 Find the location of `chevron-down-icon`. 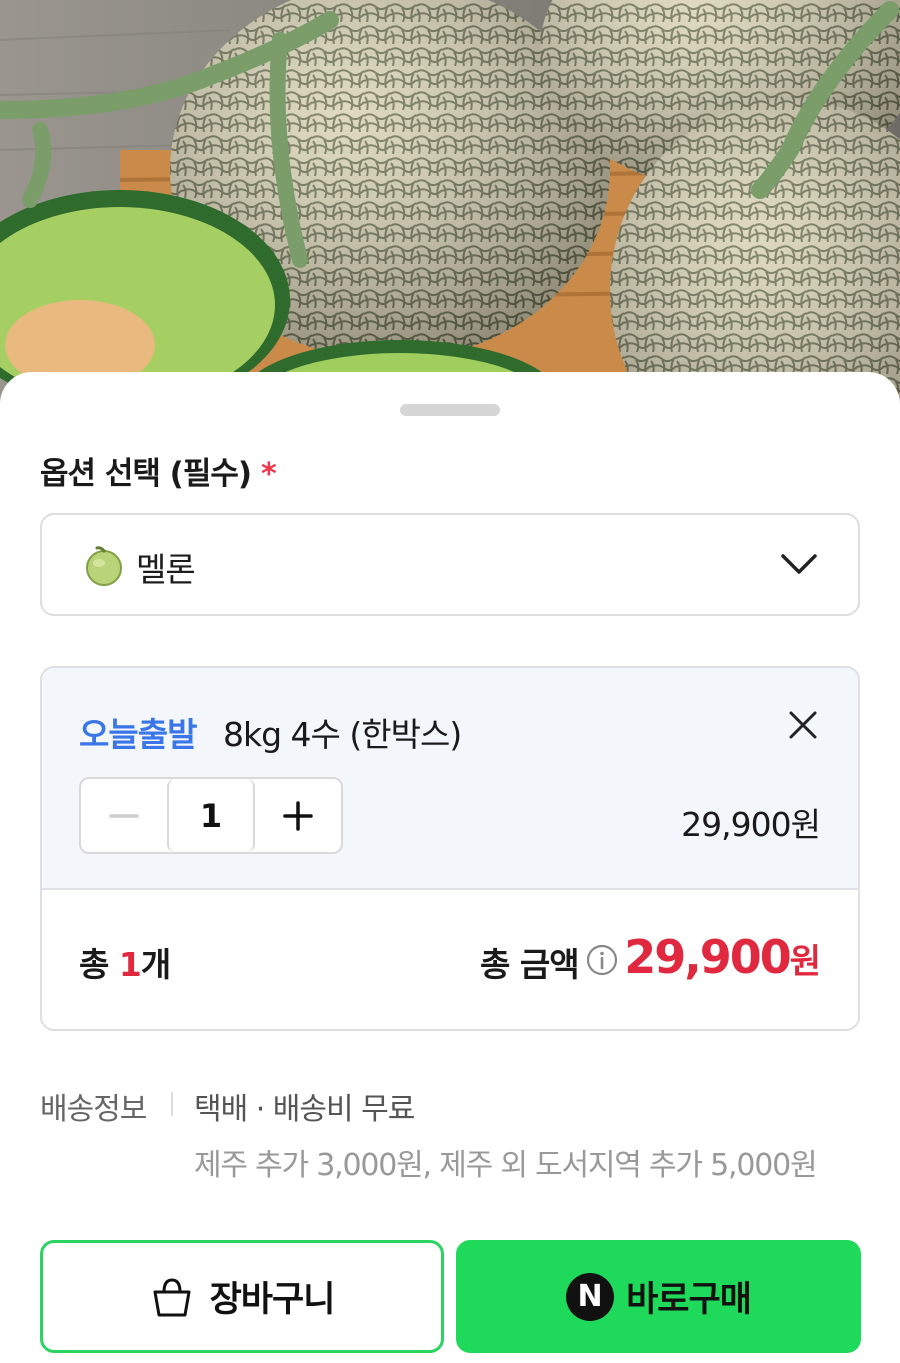

chevron-down-icon is located at coordinates (799, 564).